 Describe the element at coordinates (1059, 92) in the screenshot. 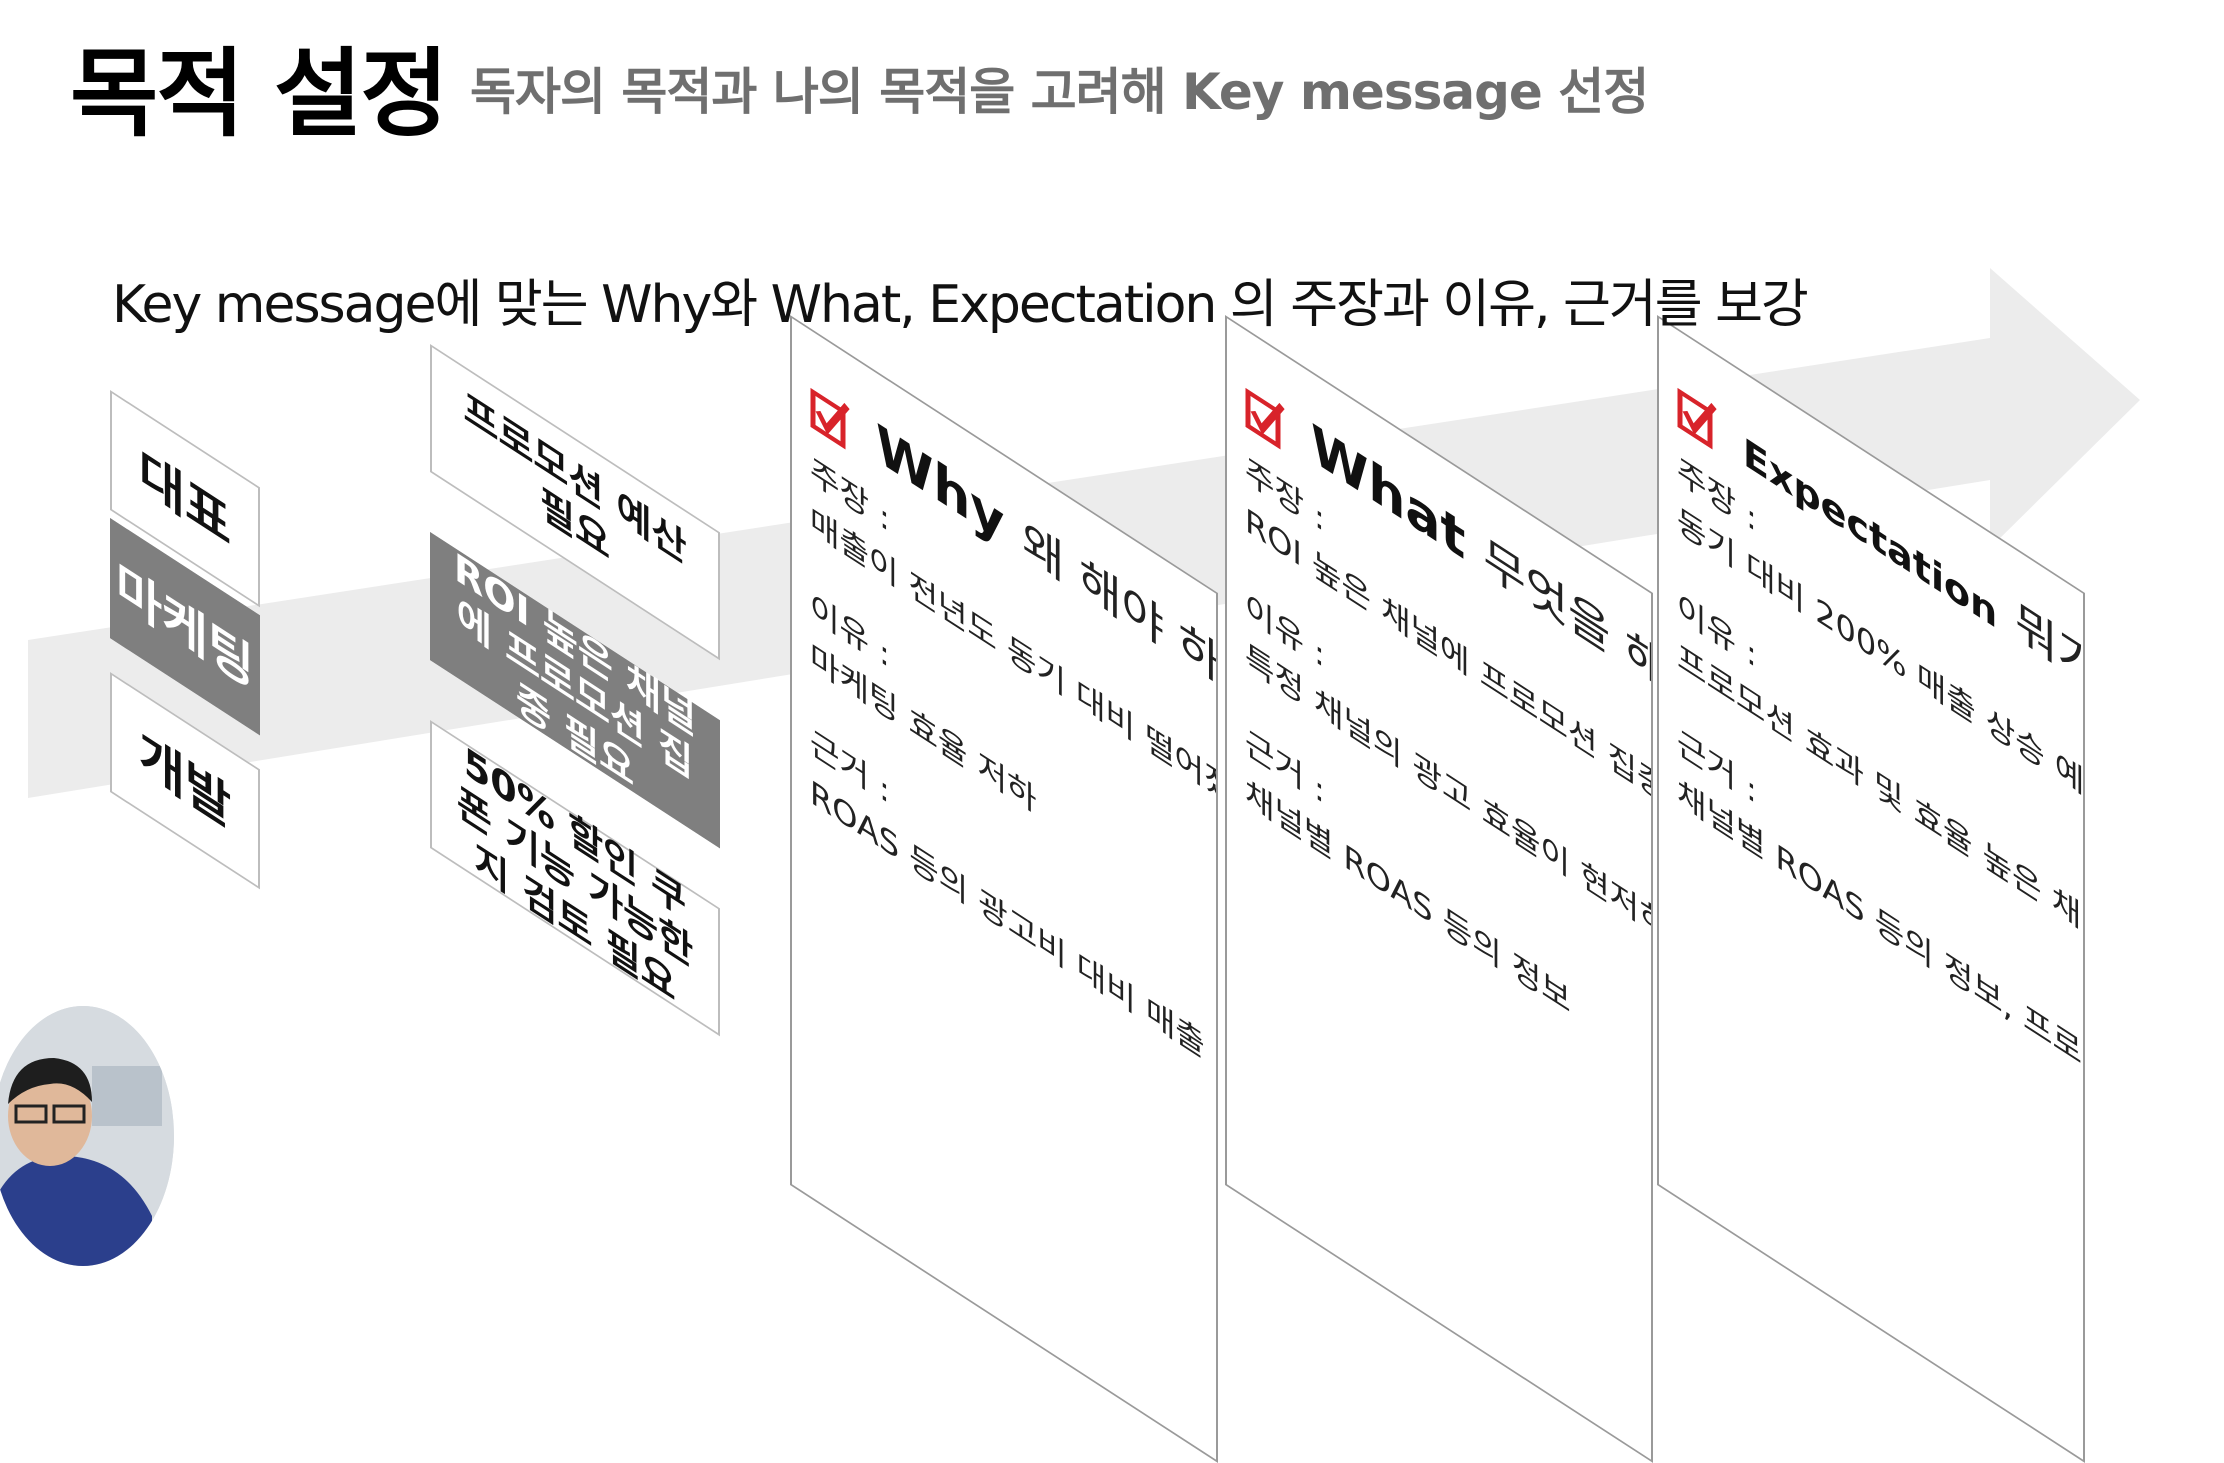

I see `page-subtitle: 독자의 목적과 나의 목적을 고려해 Key message 선정` at that location.